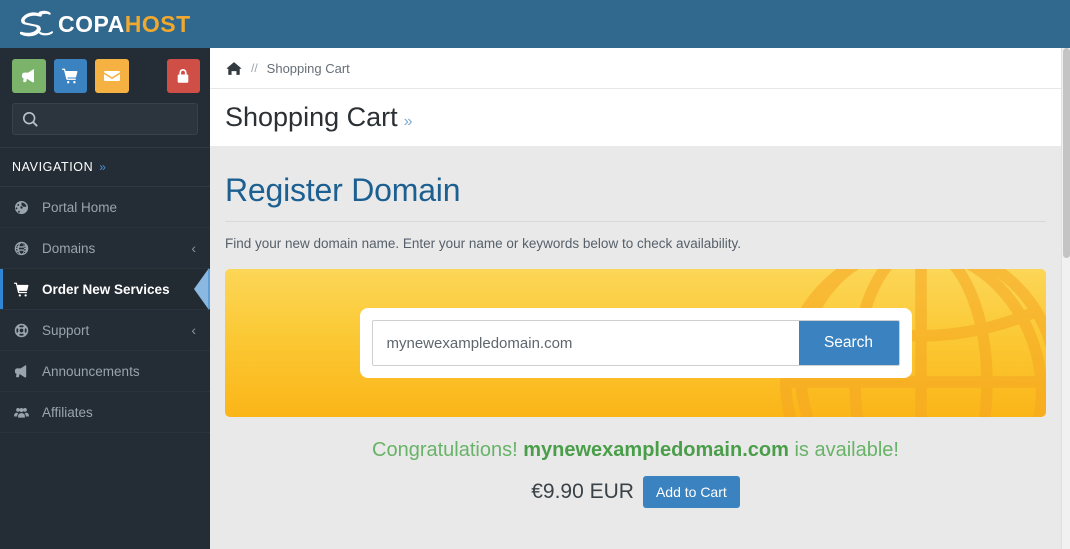 The image size is (1070, 549). What do you see at coordinates (656, 450) in the screenshot?
I see `availability-domain: mynewexampledomain.com` at bounding box center [656, 450].